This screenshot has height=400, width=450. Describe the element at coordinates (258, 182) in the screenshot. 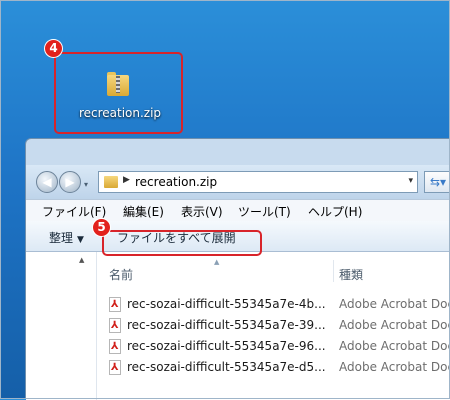

I see `address-bar: ▶ recreation.zip ▾` at that location.